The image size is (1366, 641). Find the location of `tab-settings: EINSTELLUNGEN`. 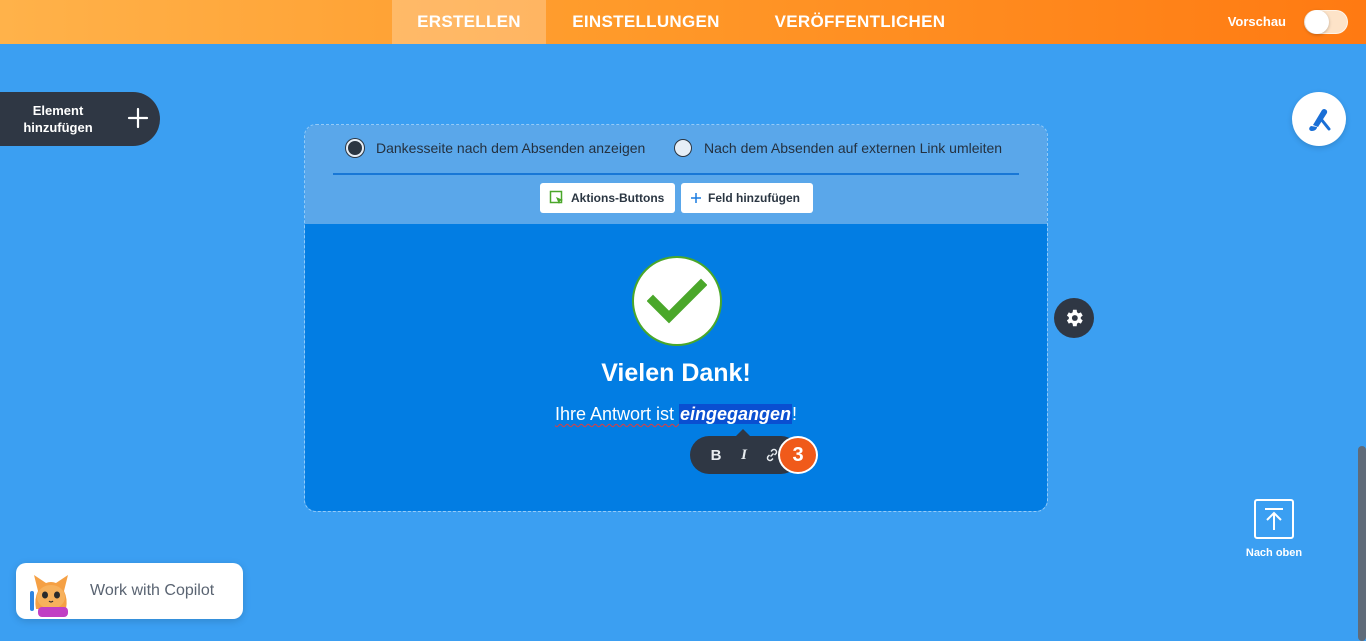

tab-settings: EINSTELLUNGEN is located at coordinates (646, 22).